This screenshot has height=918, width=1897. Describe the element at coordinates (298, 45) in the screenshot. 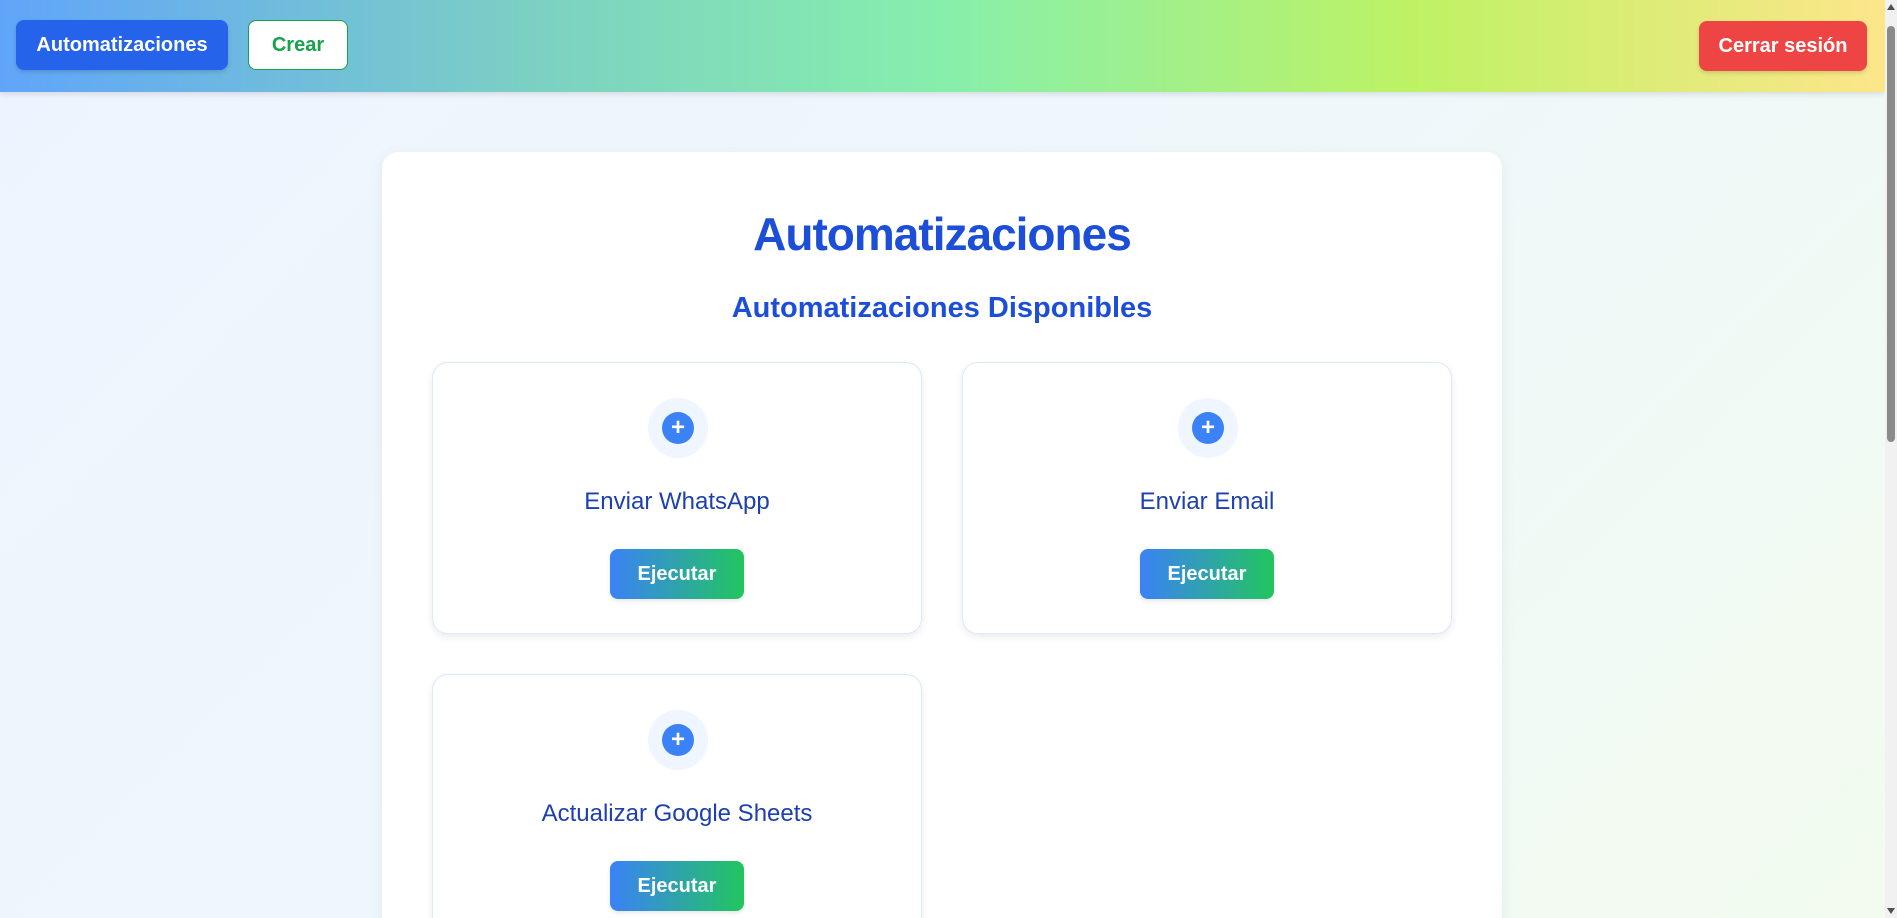

I see `crear-nav-button: Crear` at that location.